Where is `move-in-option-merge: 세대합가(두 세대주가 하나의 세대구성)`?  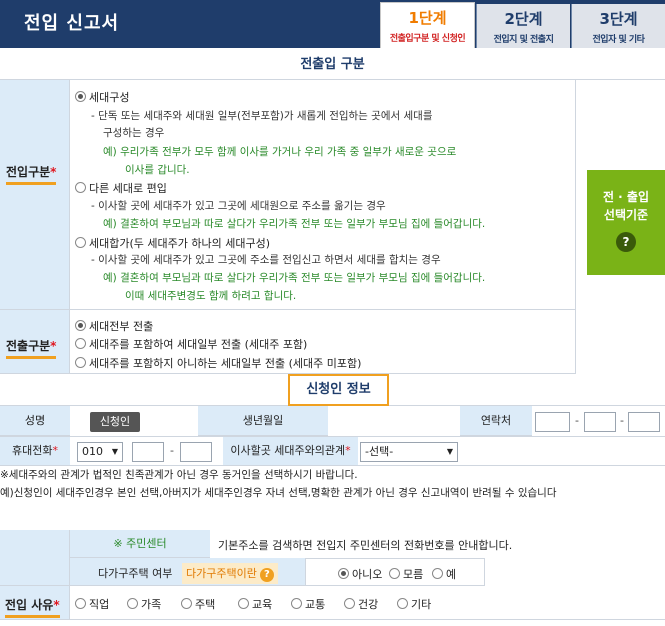
move-in-option-merge: 세대합가(두 세대주가 하나의 세대구성) is located at coordinates (172, 243).